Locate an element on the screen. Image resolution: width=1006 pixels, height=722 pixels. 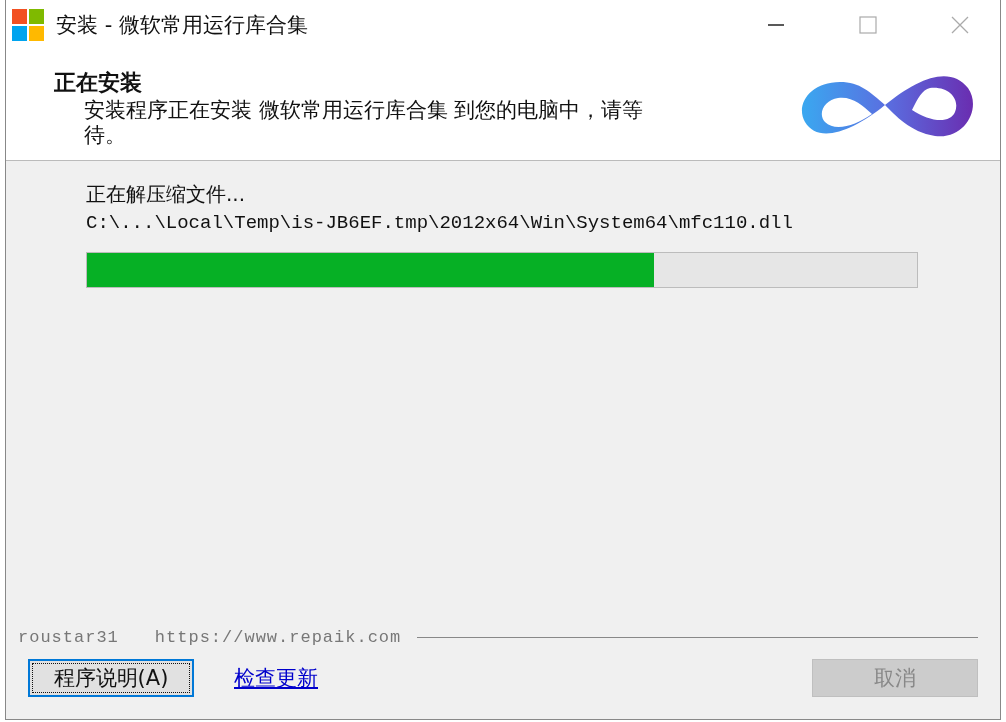
windows-logo-icon is located at coordinates (28, 25).